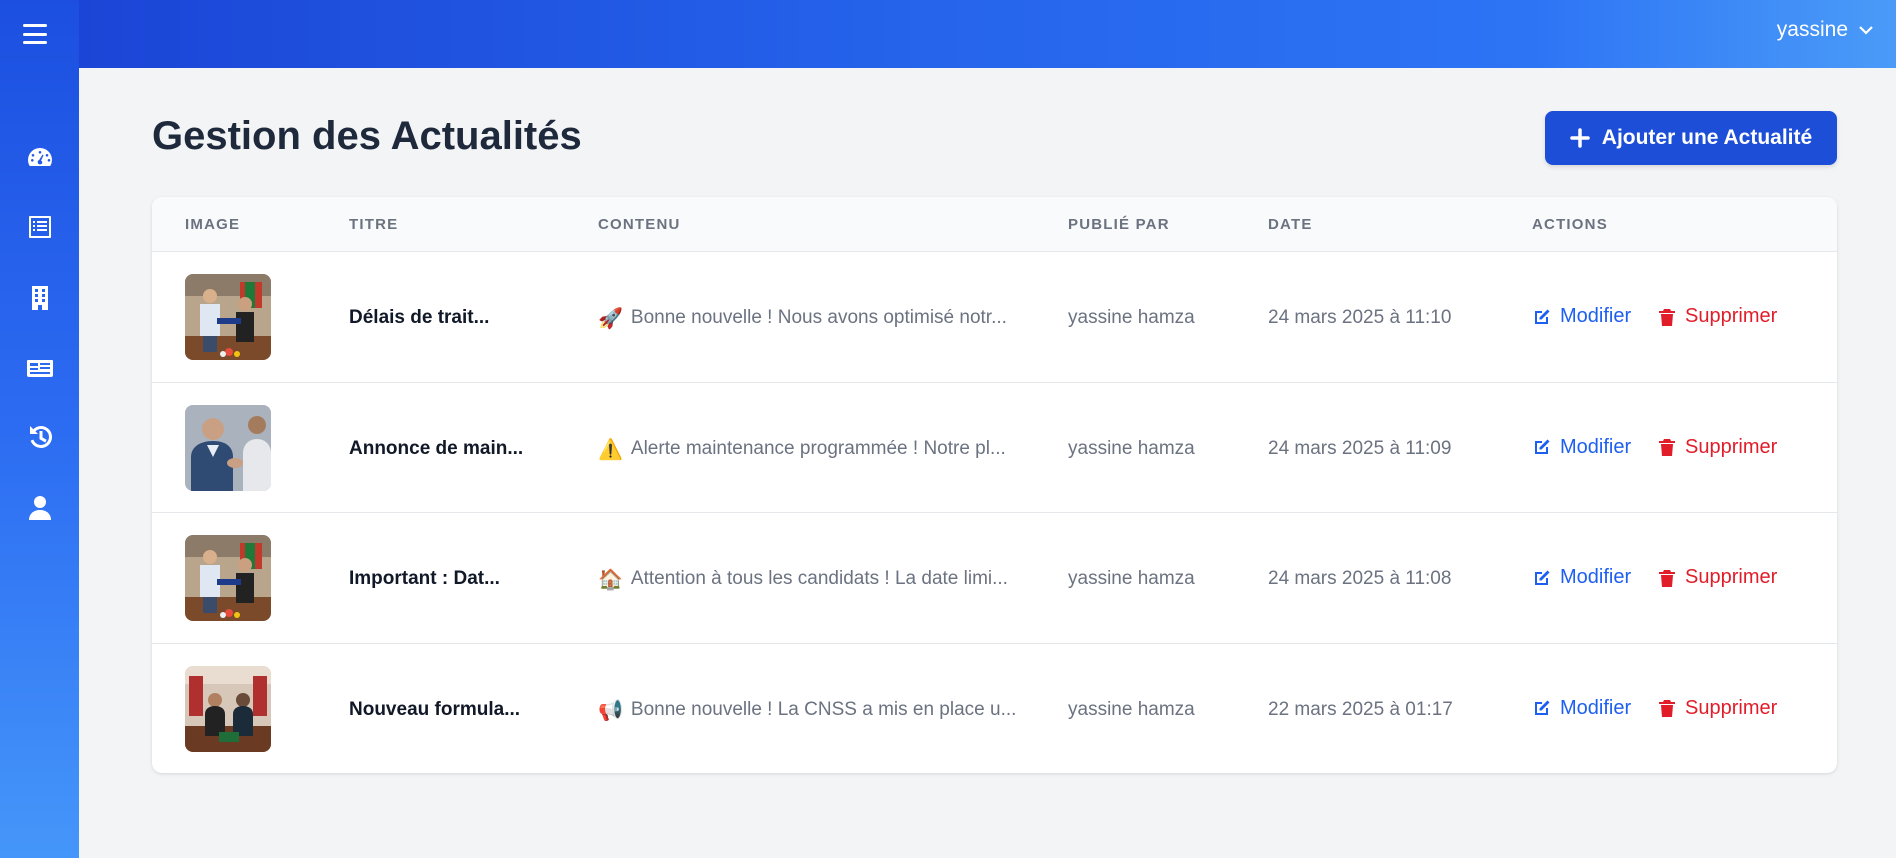  I want to click on news-date: 24 mars 2025 à 11:09, so click(1360, 448).